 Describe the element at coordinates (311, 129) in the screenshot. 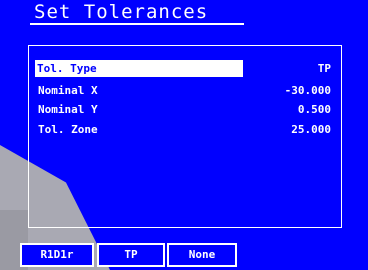

I see `row-value: 25.000` at that location.